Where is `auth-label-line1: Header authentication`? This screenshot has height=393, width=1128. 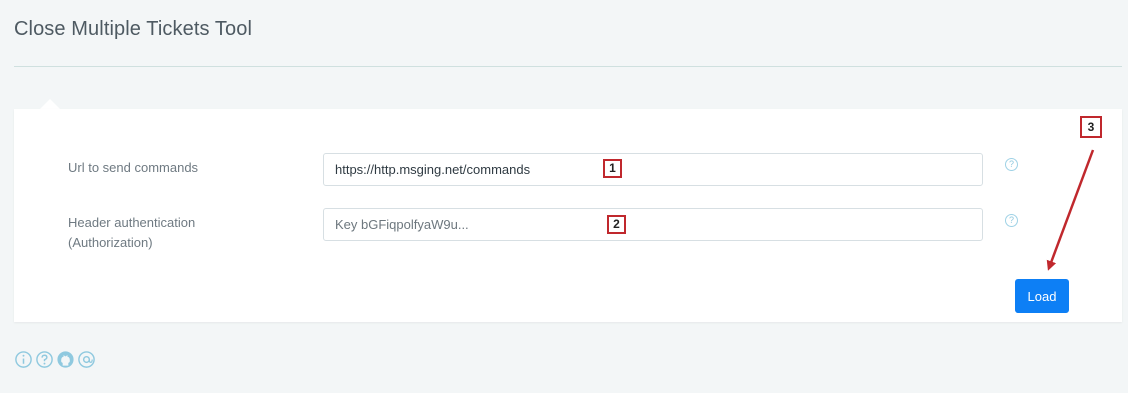
auth-label-line1: Header authentication is located at coordinates (132, 222).